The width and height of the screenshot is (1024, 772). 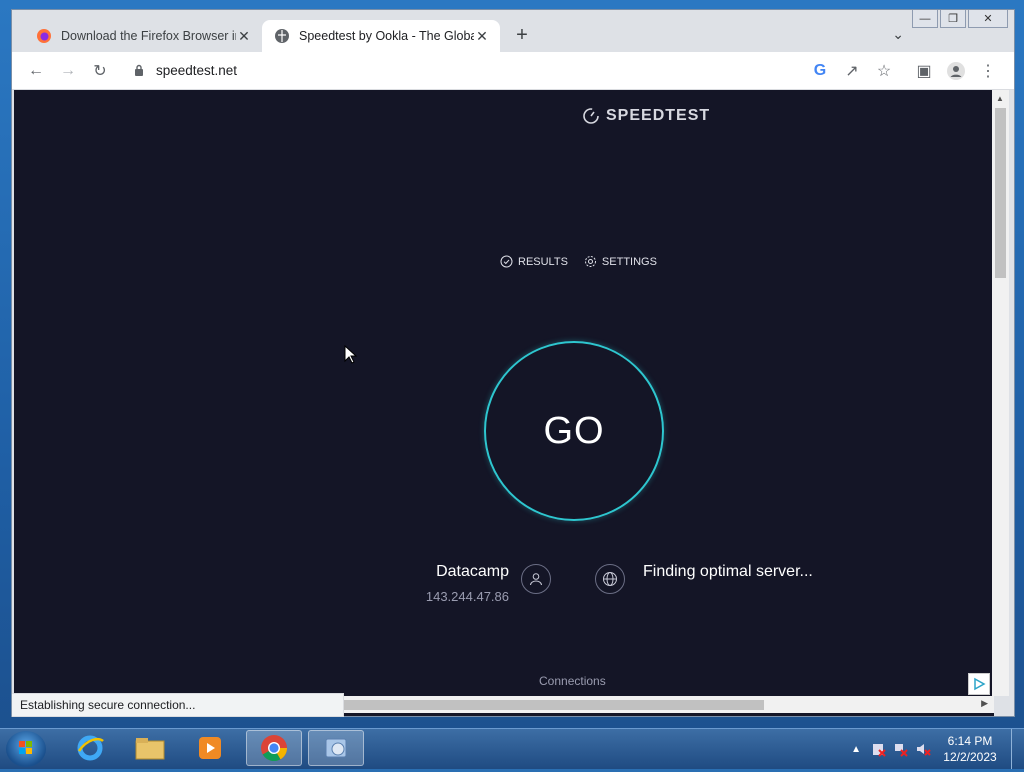 What do you see at coordinates (274, 748) in the screenshot?
I see `chrome-icon` at bounding box center [274, 748].